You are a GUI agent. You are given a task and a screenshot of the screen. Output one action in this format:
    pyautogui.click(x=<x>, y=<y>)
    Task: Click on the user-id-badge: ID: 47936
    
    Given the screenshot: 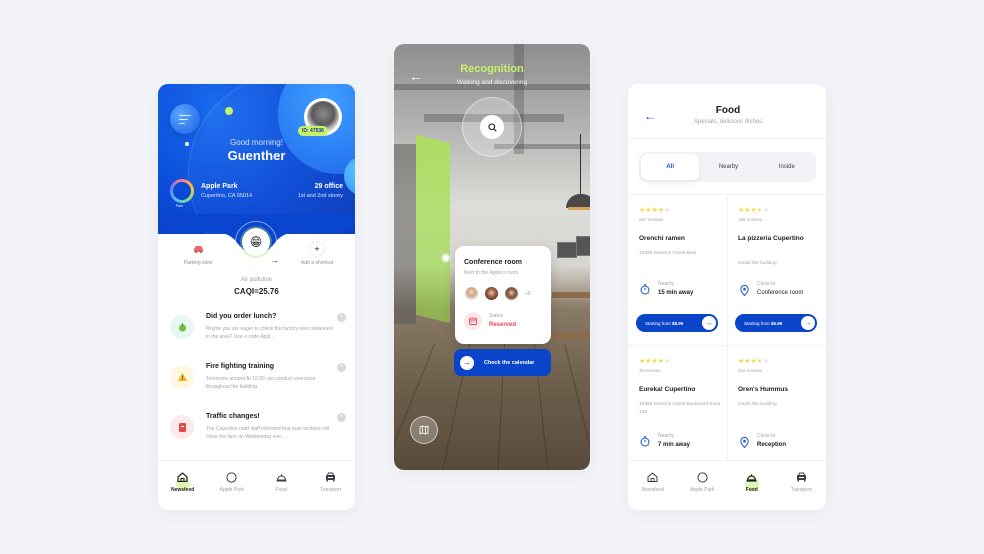 What is the action you would take?
    pyautogui.click(x=313, y=131)
    